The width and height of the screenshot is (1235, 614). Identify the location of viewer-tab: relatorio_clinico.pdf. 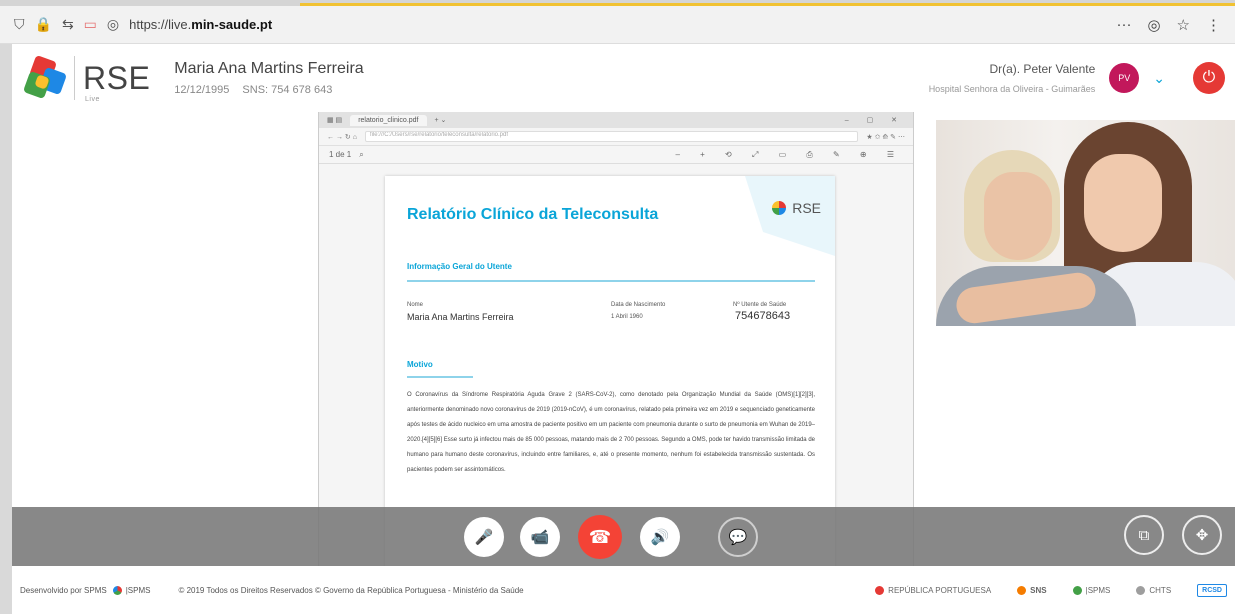
(388, 120).